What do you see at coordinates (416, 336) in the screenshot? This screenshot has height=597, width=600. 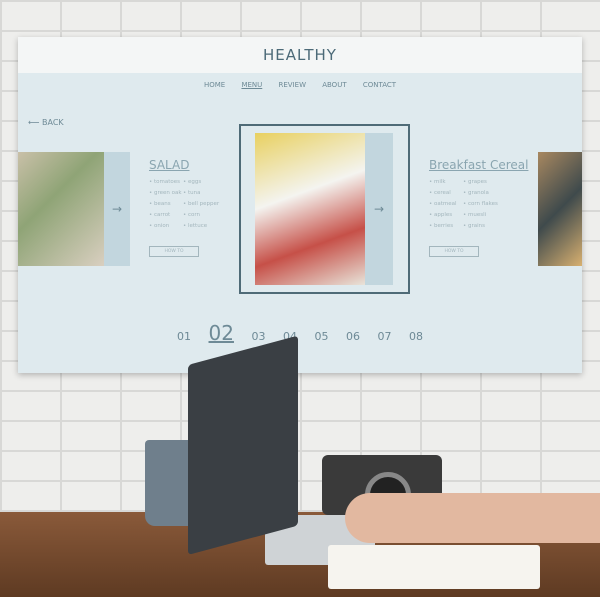 I see `page-08: 08` at bounding box center [416, 336].